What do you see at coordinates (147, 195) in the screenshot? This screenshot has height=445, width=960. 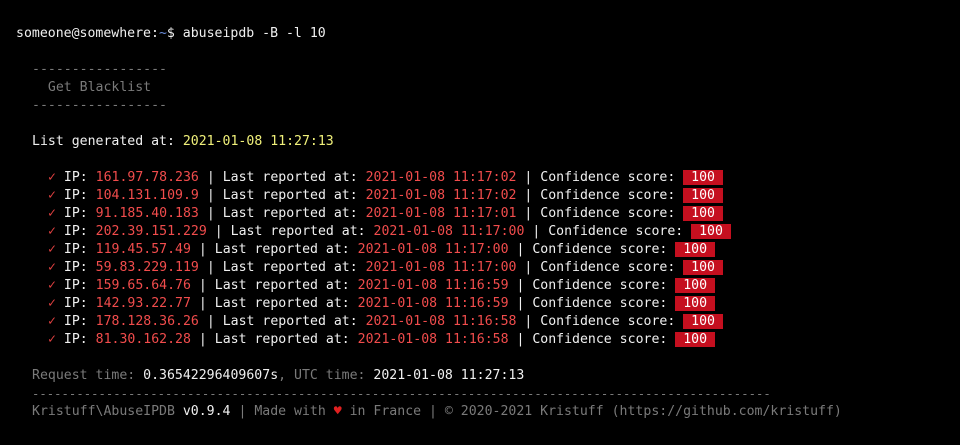 I see `ip-address: 104.131.109.9` at bounding box center [147, 195].